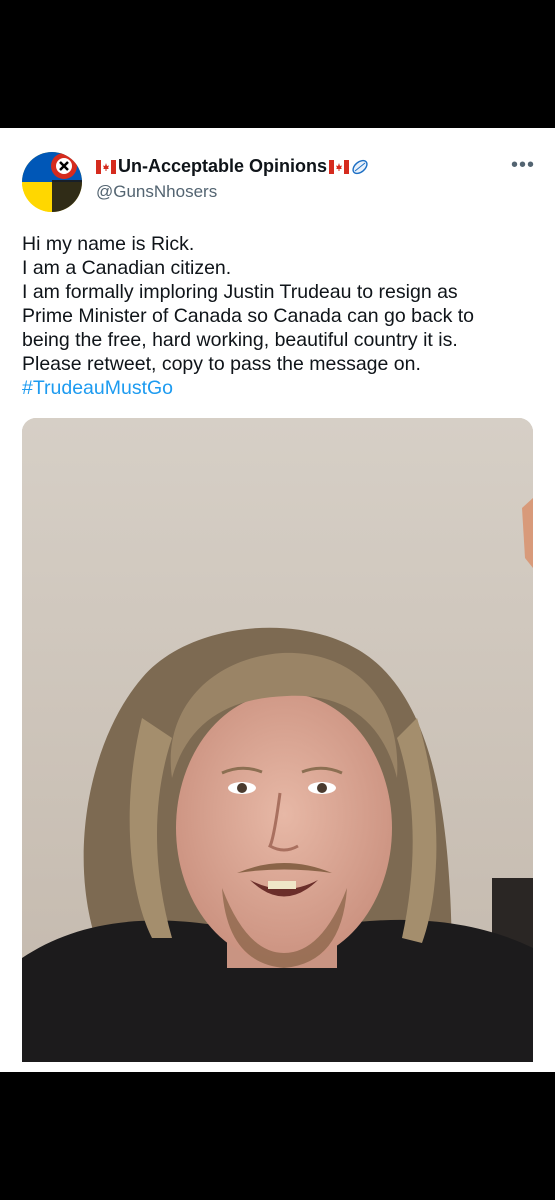 The image size is (555, 1200). Describe the element at coordinates (156, 192) in the screenshot. I see `user-handle: @GunsNhosers` at that location.